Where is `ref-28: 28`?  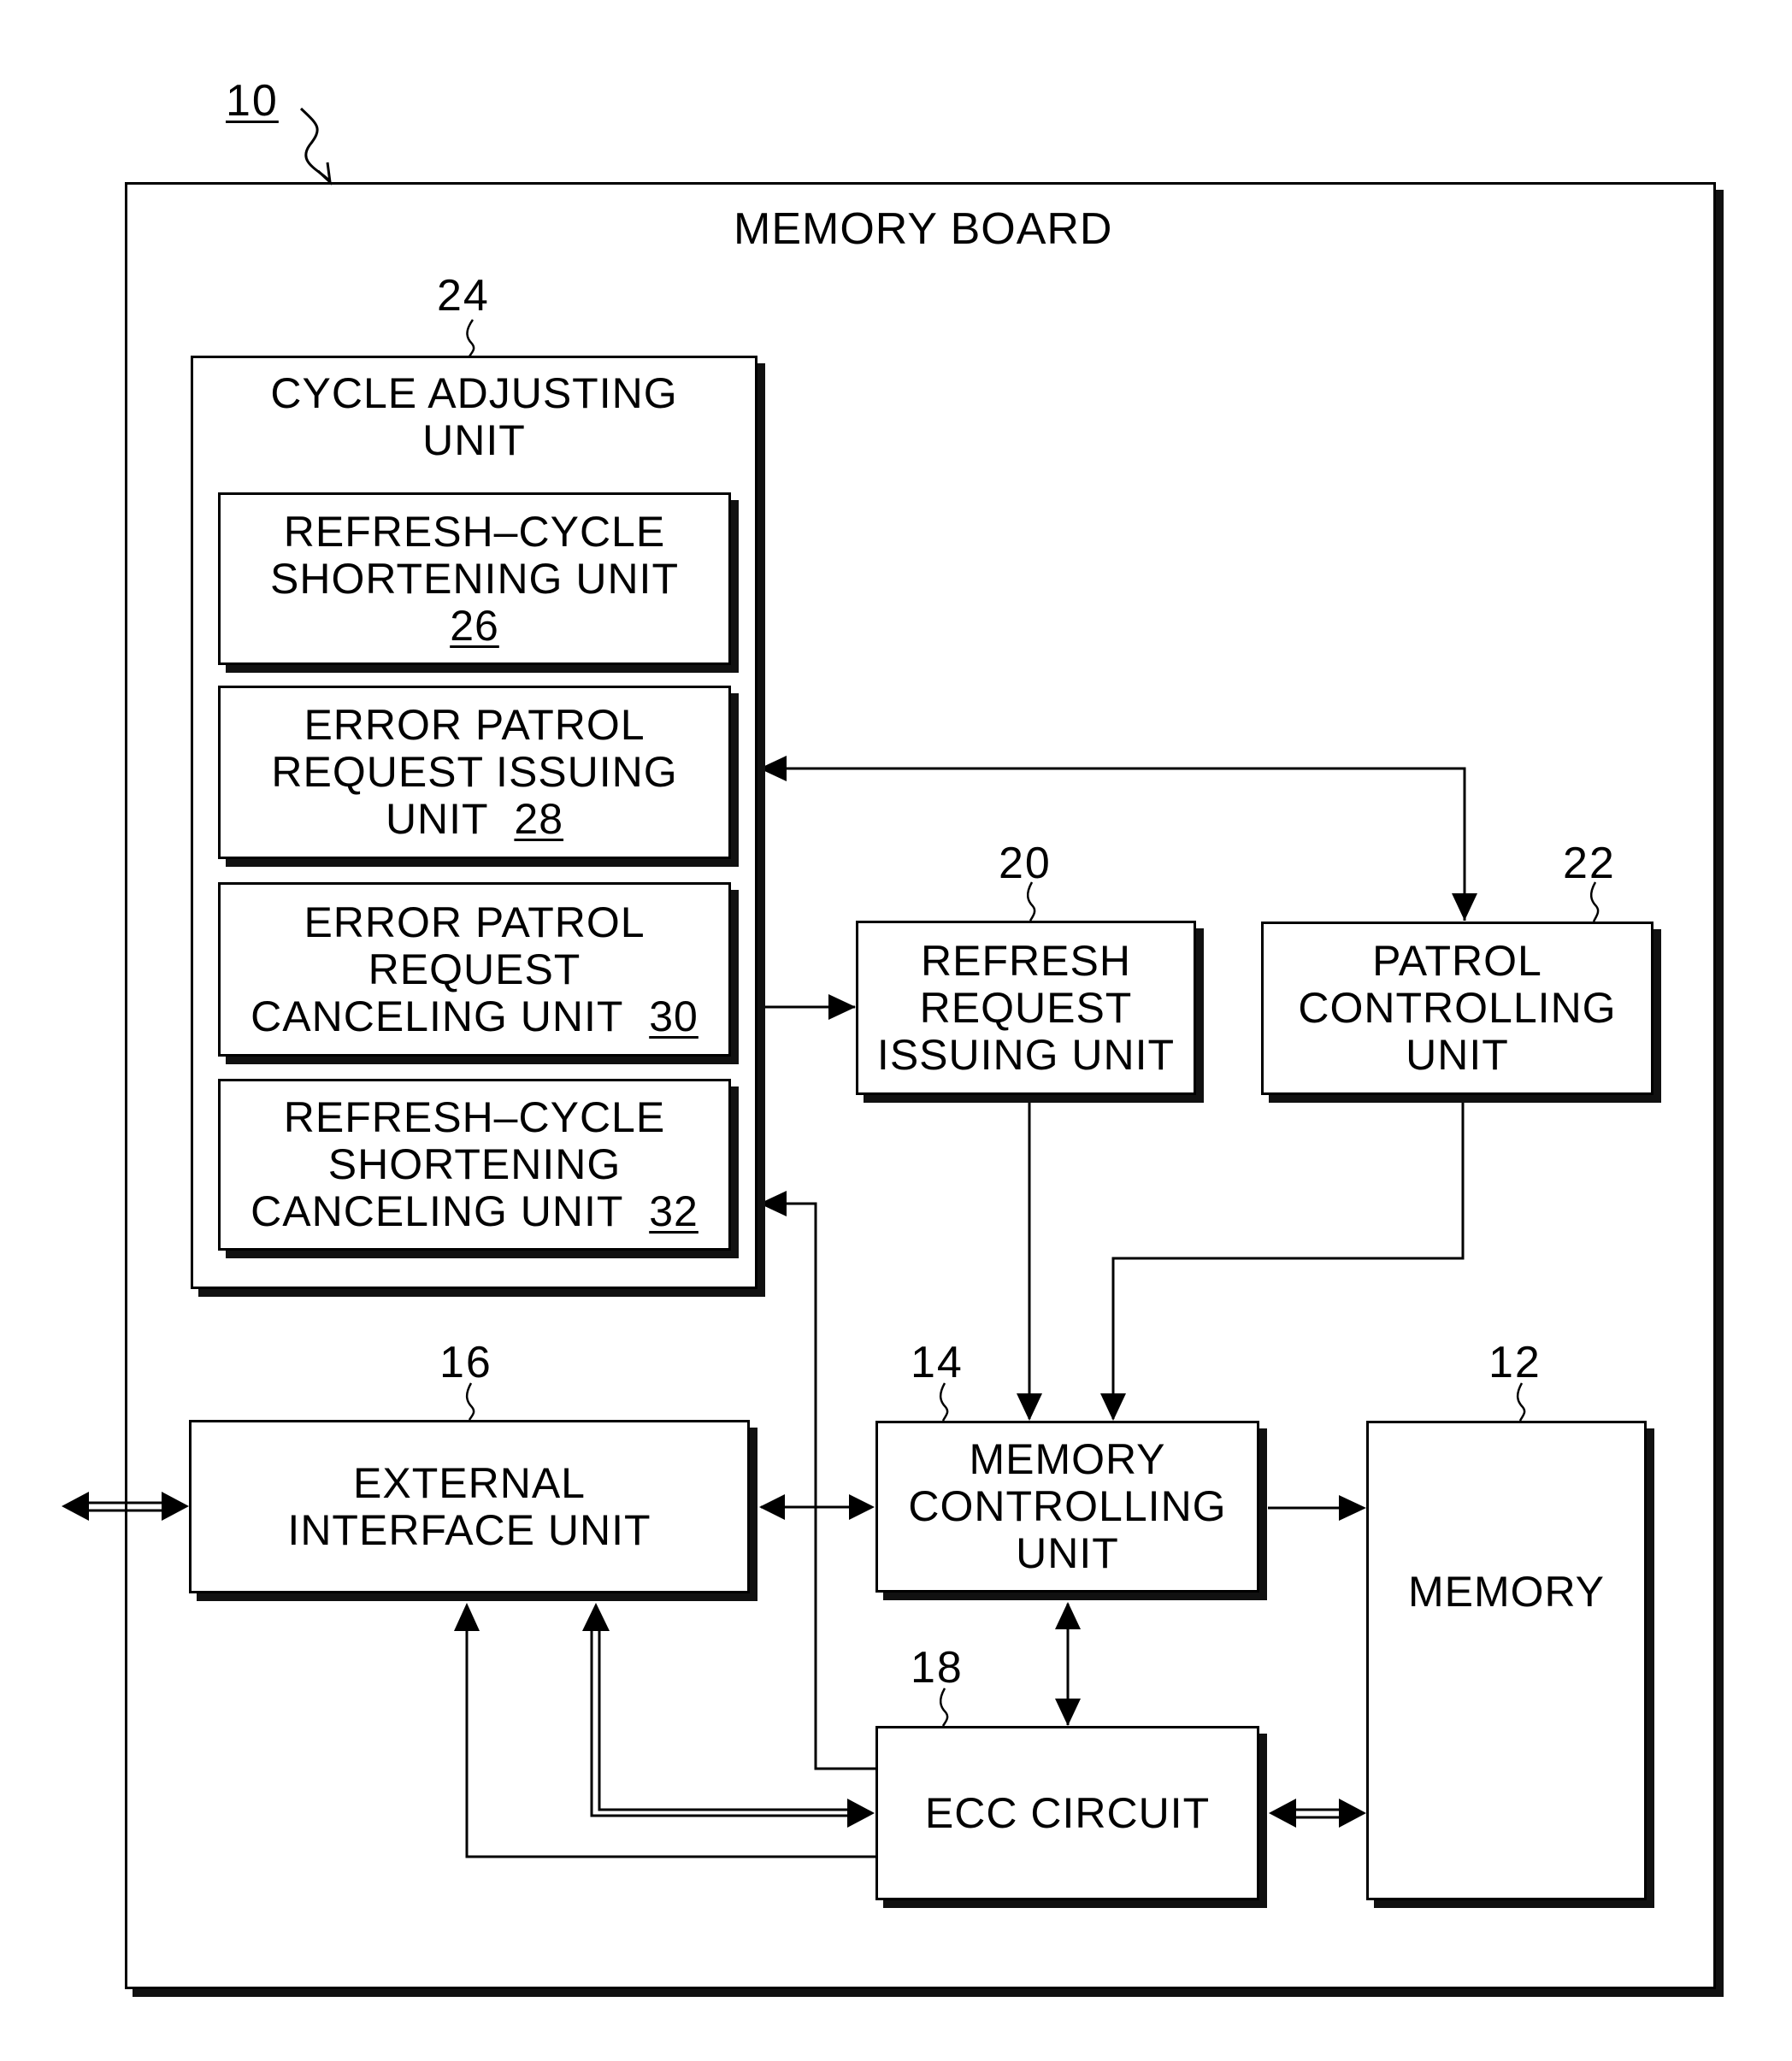 ref-28: 28 is located at coordinates (539, 819).